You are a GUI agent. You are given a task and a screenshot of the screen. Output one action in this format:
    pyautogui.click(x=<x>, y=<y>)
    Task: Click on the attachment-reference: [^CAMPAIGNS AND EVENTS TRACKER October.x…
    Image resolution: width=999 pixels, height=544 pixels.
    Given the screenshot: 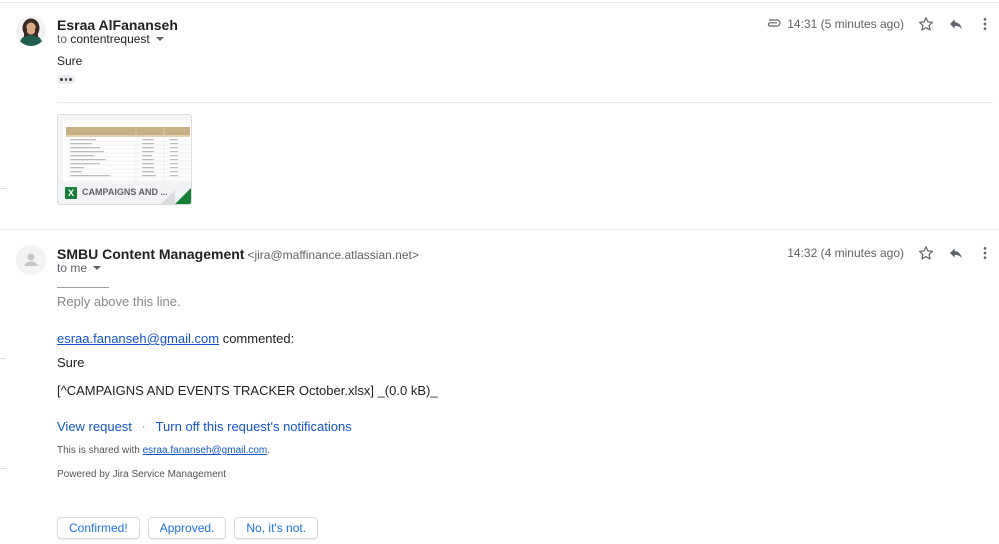 What is the action you would take?
    pyautogui.click(x=247, y=390)
    